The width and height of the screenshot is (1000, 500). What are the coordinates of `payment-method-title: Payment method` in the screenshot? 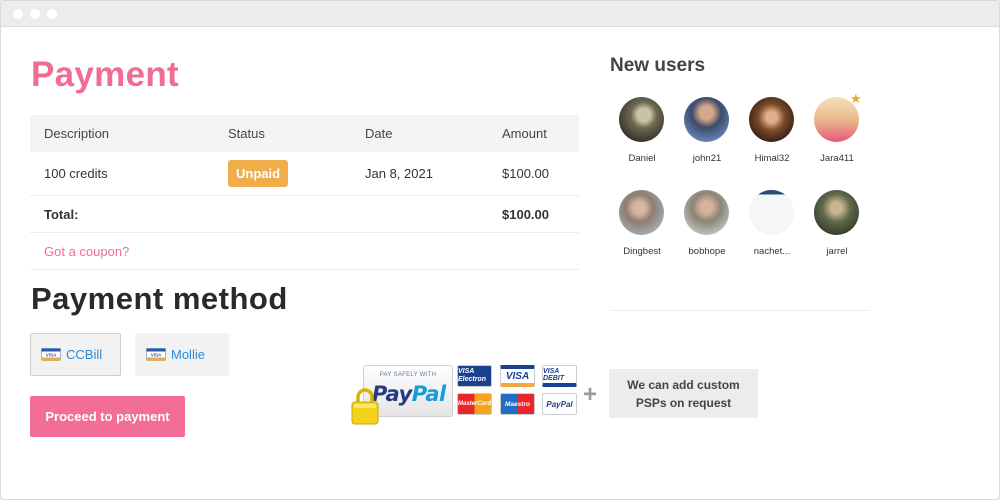 It's located at (159, 298).